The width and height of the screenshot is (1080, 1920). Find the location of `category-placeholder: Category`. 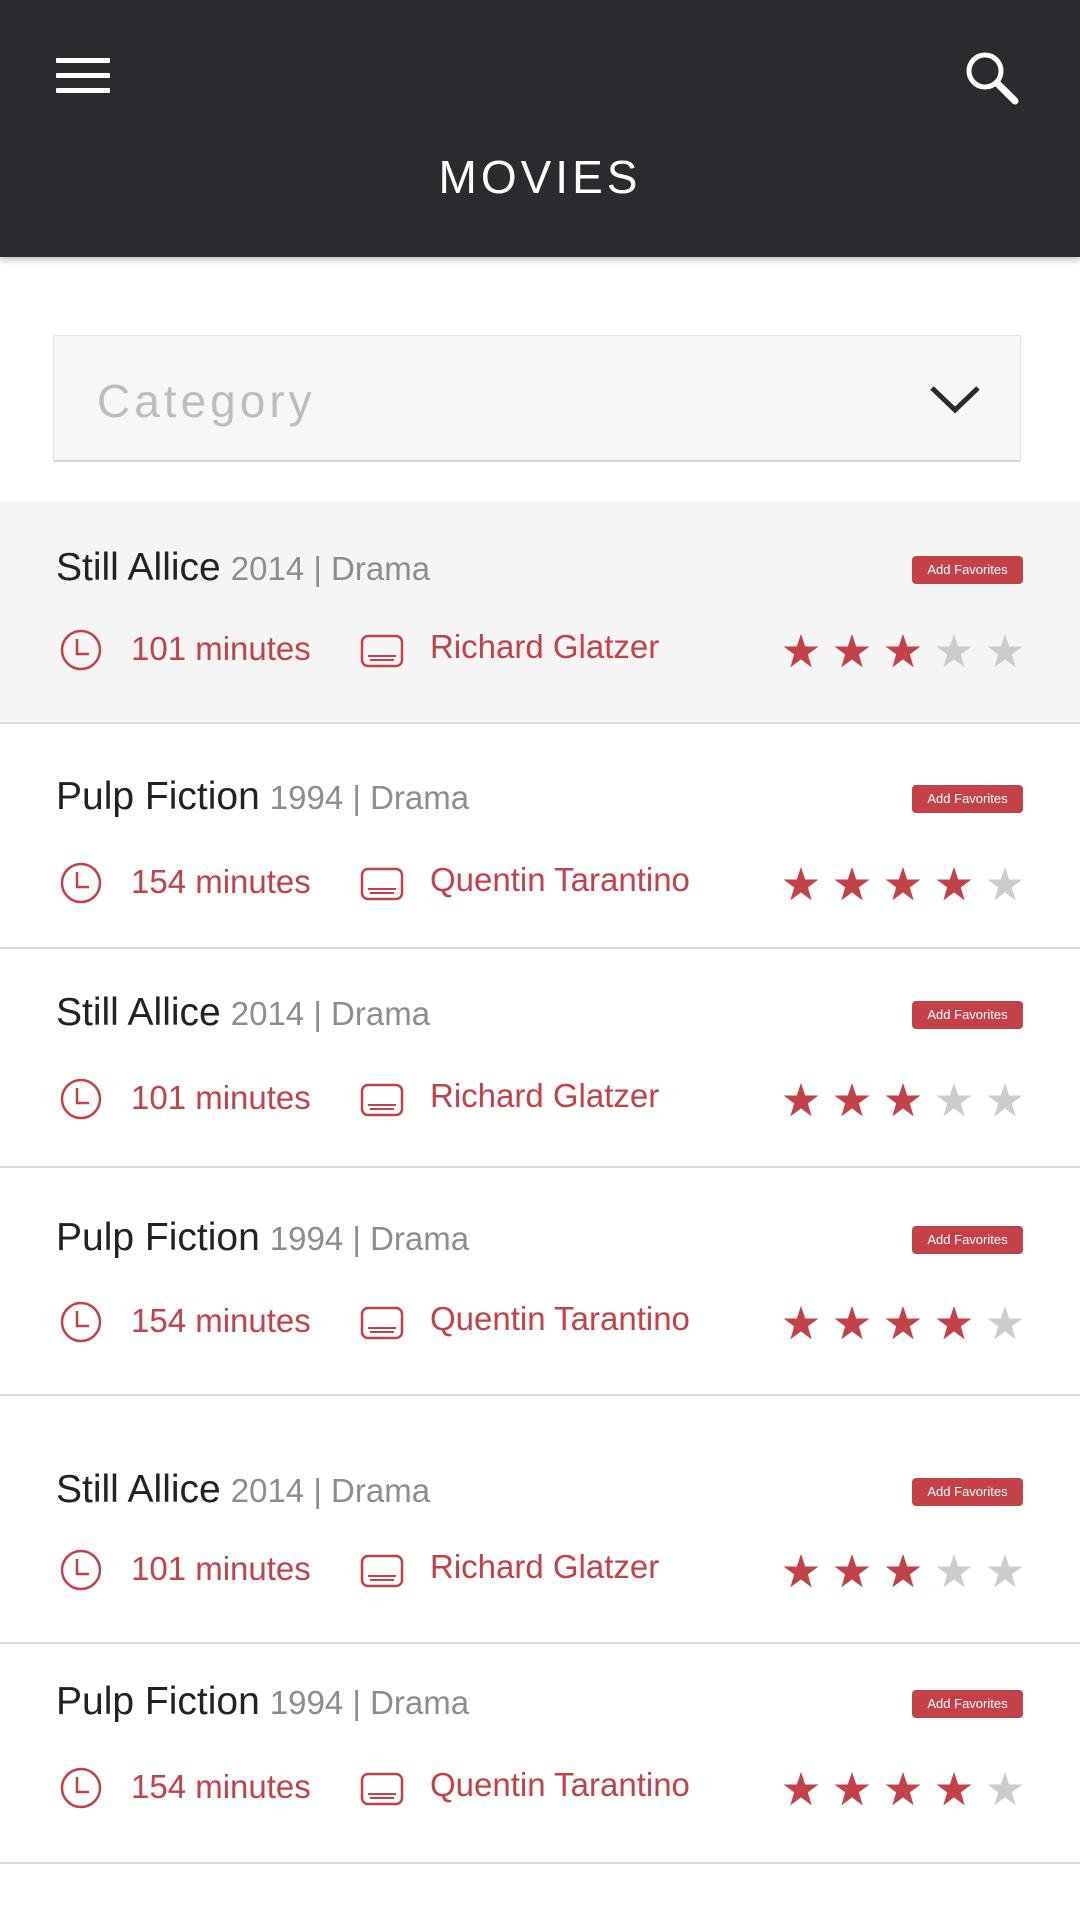

category-placeholder: Category is located at coordinates (206, 401).